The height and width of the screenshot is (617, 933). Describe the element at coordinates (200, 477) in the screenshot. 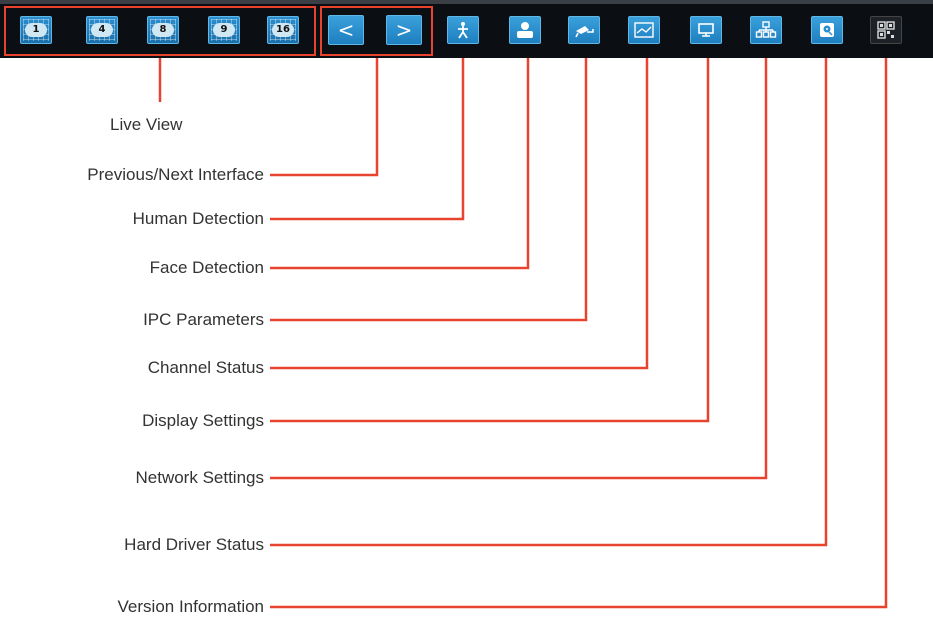

I see `network-settings-label: Network Settings` at that location.